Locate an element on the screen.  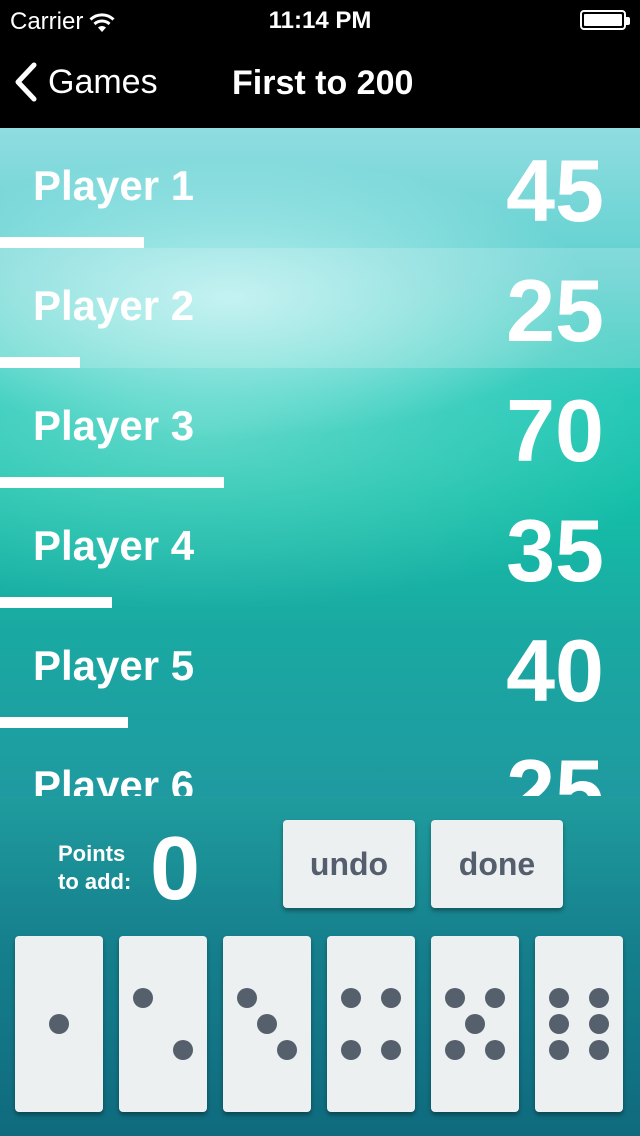
player-row: Player 4 35 is located at coordinates (320, 548).